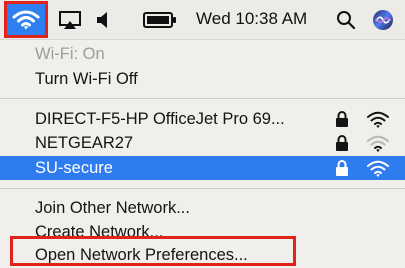  What do you see at coordinates (202, 143) in the screenshot?
I see `network-item-netgear27: NETGEAR27` at bounding box center [202, 143].